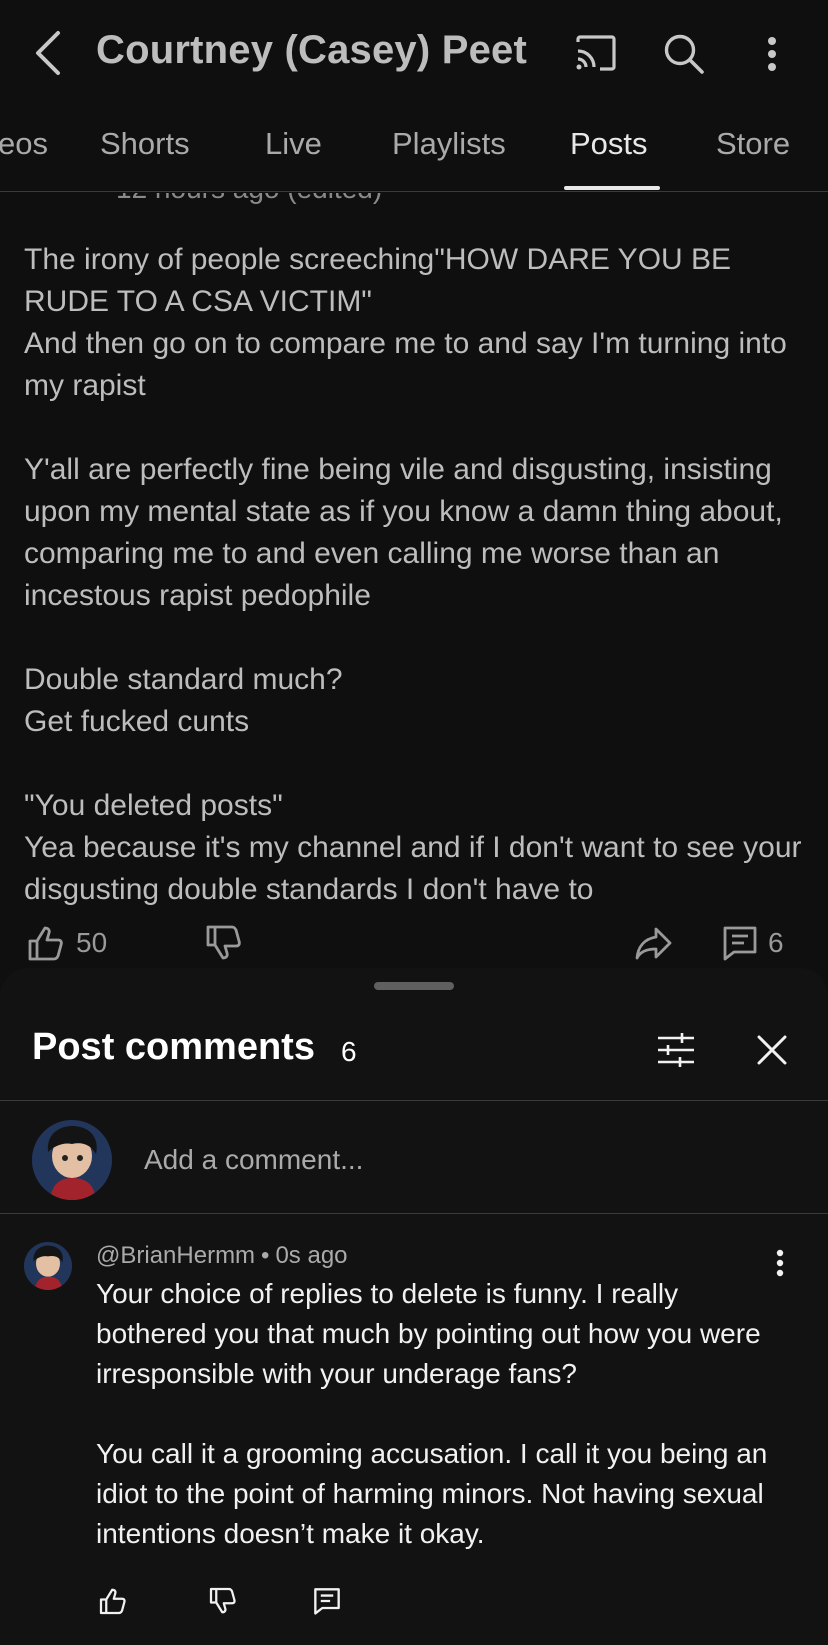 Image resolution: width=828 pixels, height=1645 pixels. I want to click on post-like-count: 50, so click(92, 942).